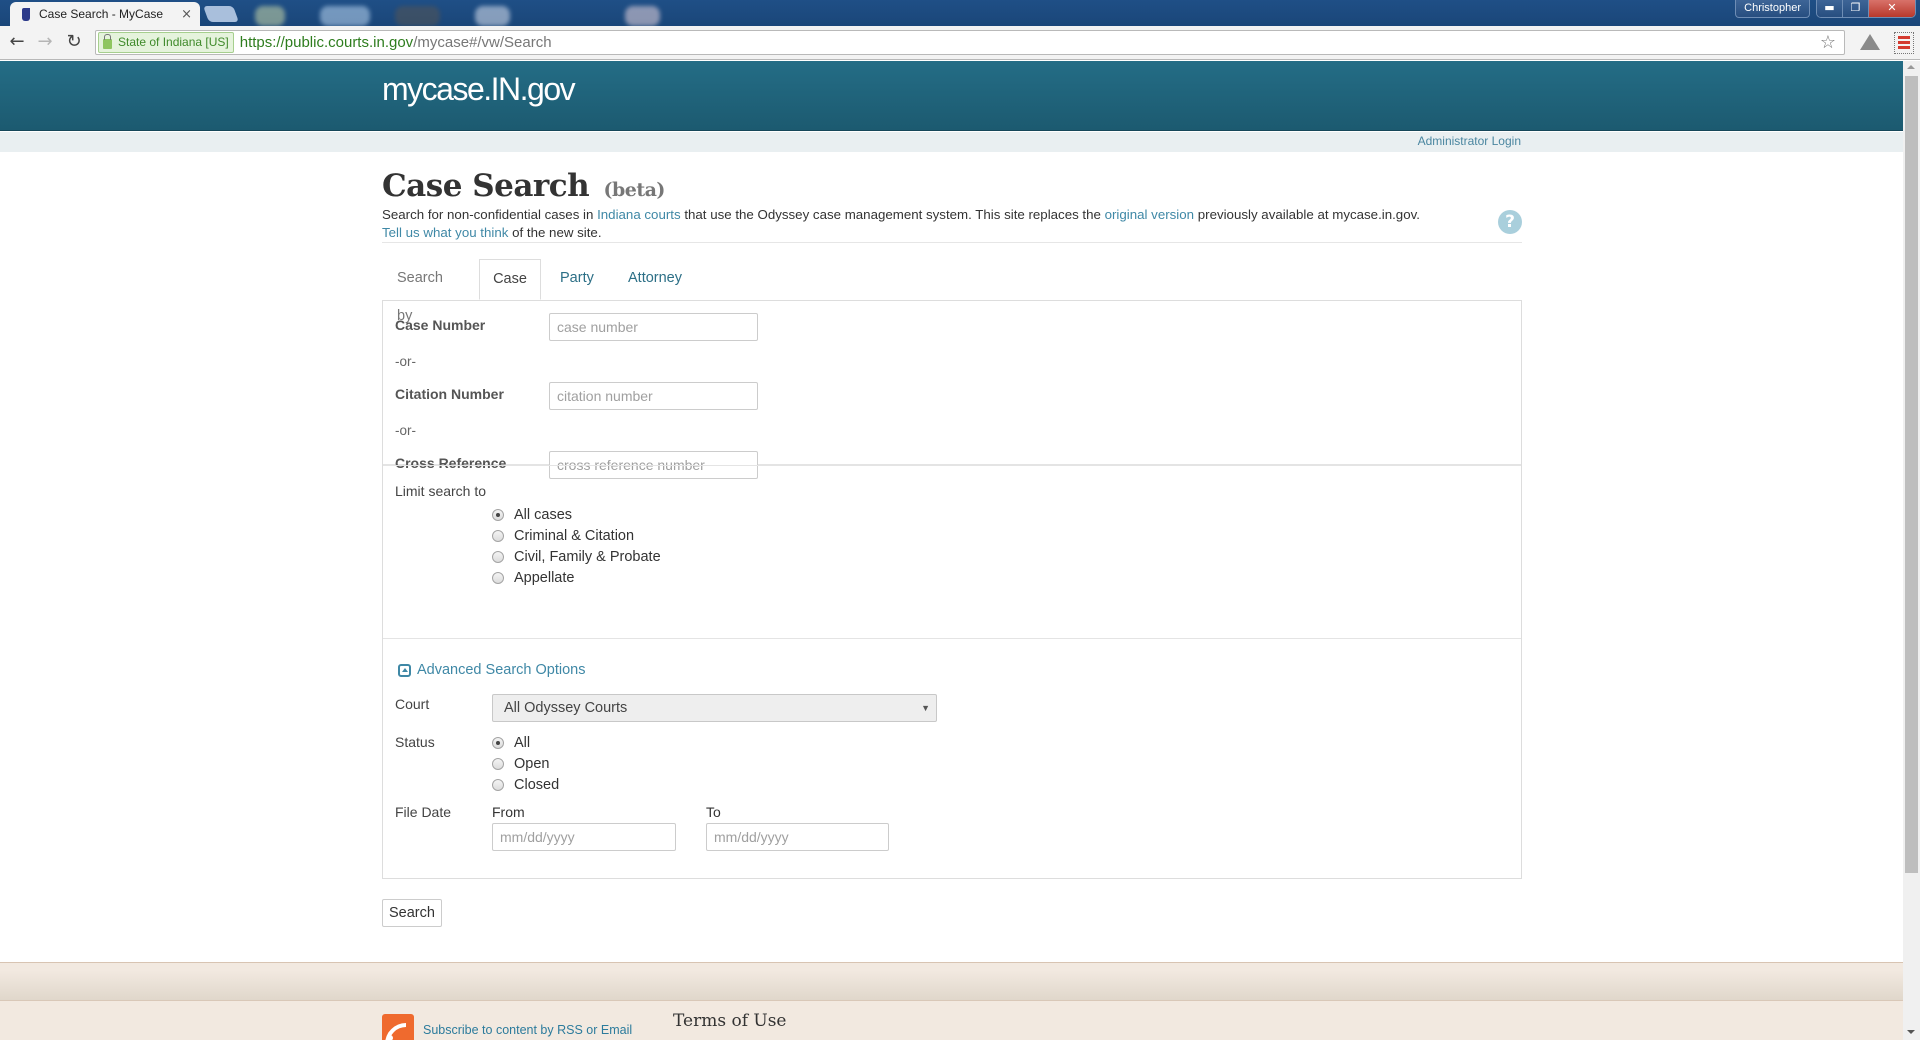 The height and width of the screenshot is (1040, 1920). Describe the element at coordinates (587, 557) in the screenshot. I see `radio-label: Civil, Family & Probate` at that location.